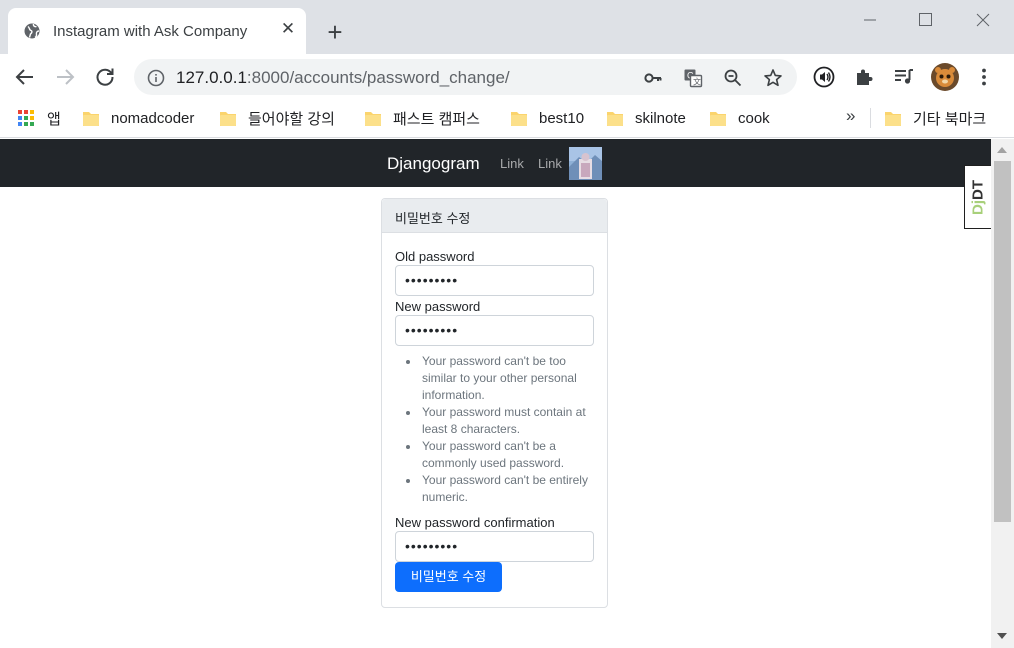  What do you see at coordinates (494, 330) in the screenshot?
I see `new-password-input: •••••••••` at bounding box center [494, 330].